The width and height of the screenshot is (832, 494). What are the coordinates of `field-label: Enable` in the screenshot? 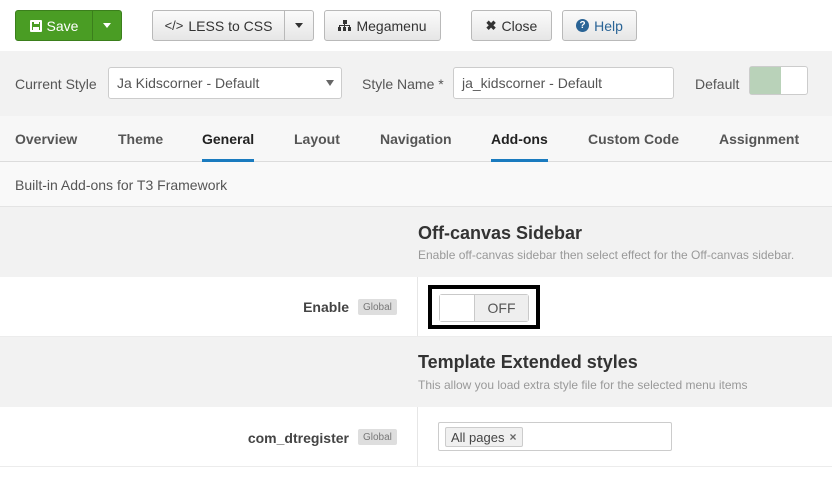 It's located at (326, 307).